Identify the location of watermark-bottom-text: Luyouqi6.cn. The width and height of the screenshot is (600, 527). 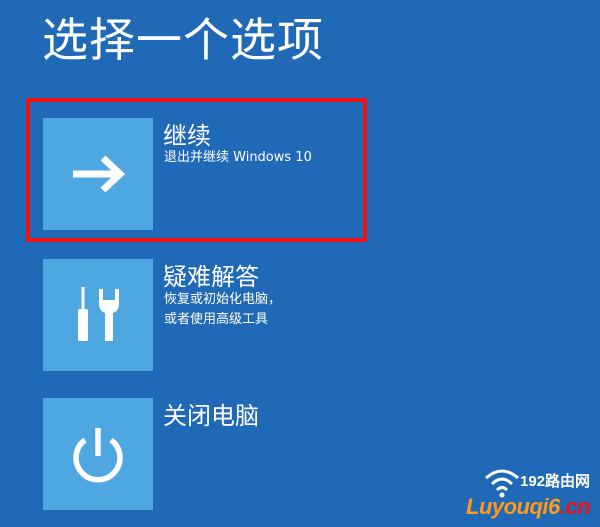
(528, 507).